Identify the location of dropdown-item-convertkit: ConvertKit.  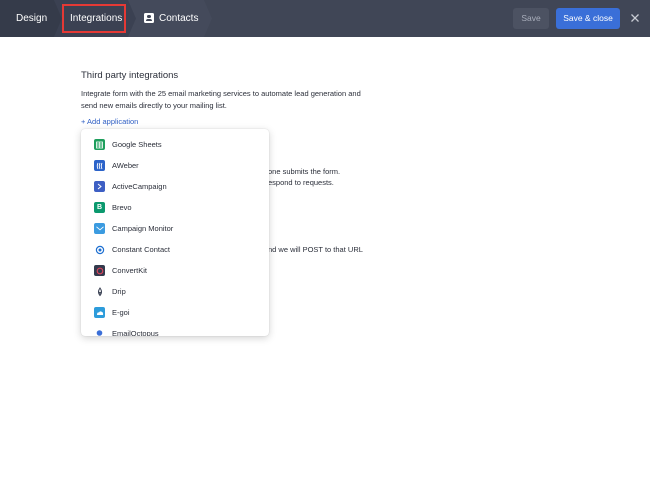
(175, 270).